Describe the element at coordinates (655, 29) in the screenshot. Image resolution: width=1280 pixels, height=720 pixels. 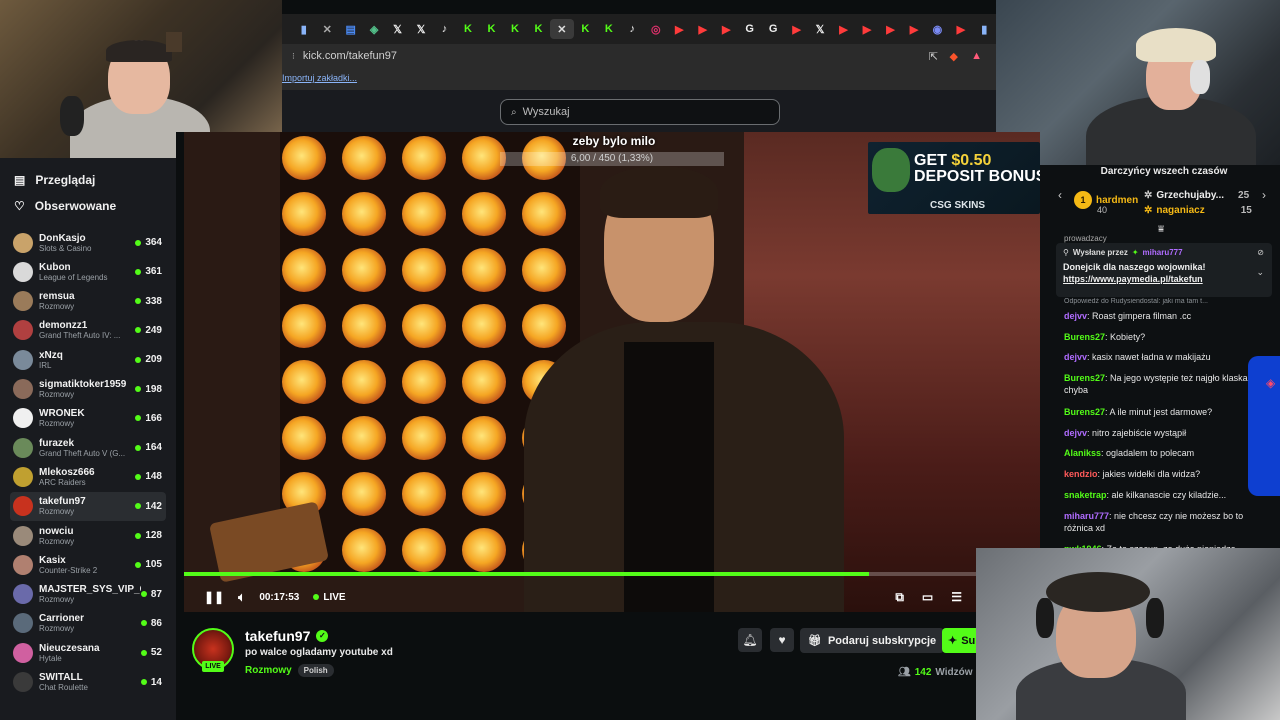
I see `tab-favicon-instagram: ◎` at that location.